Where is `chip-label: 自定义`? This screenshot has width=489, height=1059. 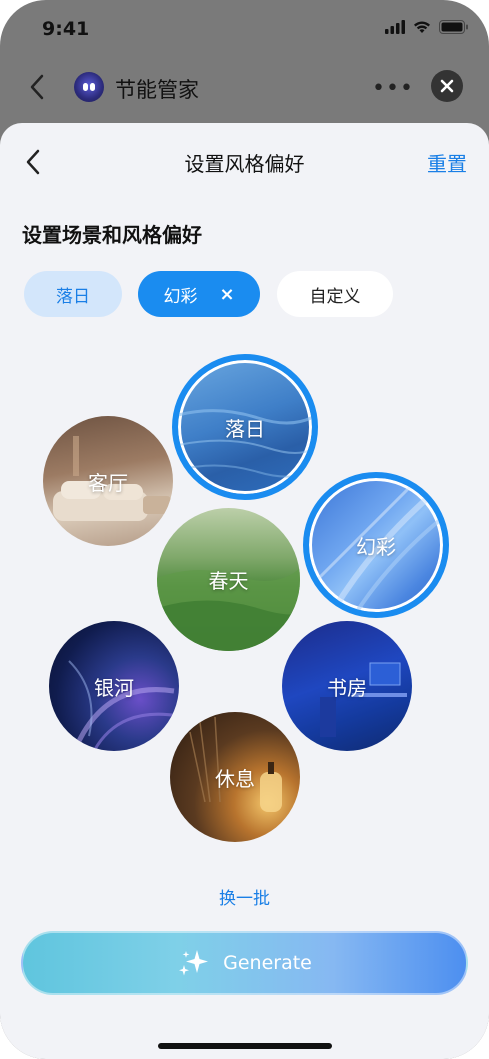
chip-label: 自定义 is located at coordinates (335, 296).